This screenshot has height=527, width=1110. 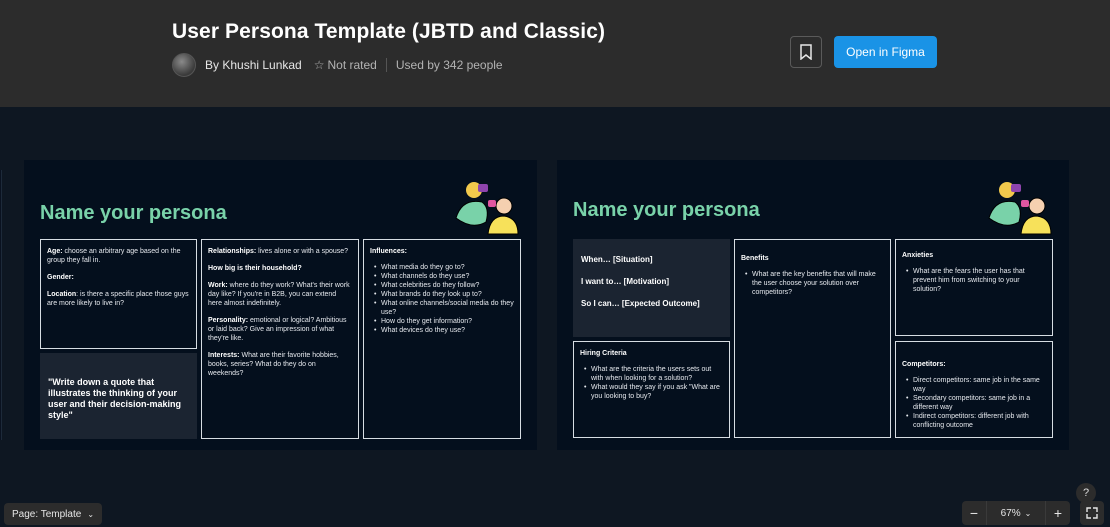 I want to click on fullscreen-button, so click(x=1092, y=513).